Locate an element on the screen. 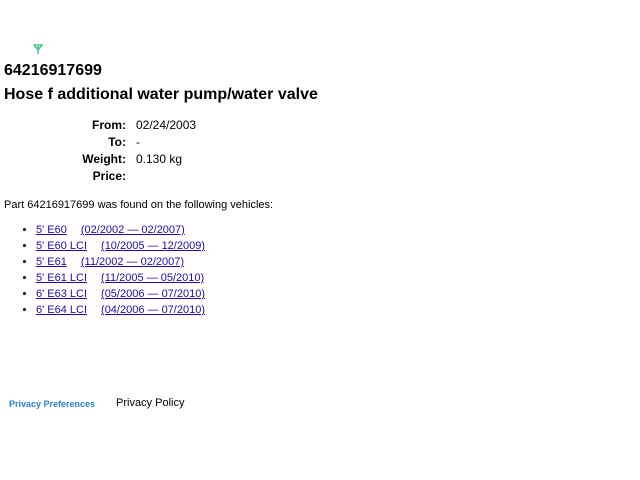  list-item: 5' E60 (02/2002 — 02/2007) is located at coordinates (120, 230).